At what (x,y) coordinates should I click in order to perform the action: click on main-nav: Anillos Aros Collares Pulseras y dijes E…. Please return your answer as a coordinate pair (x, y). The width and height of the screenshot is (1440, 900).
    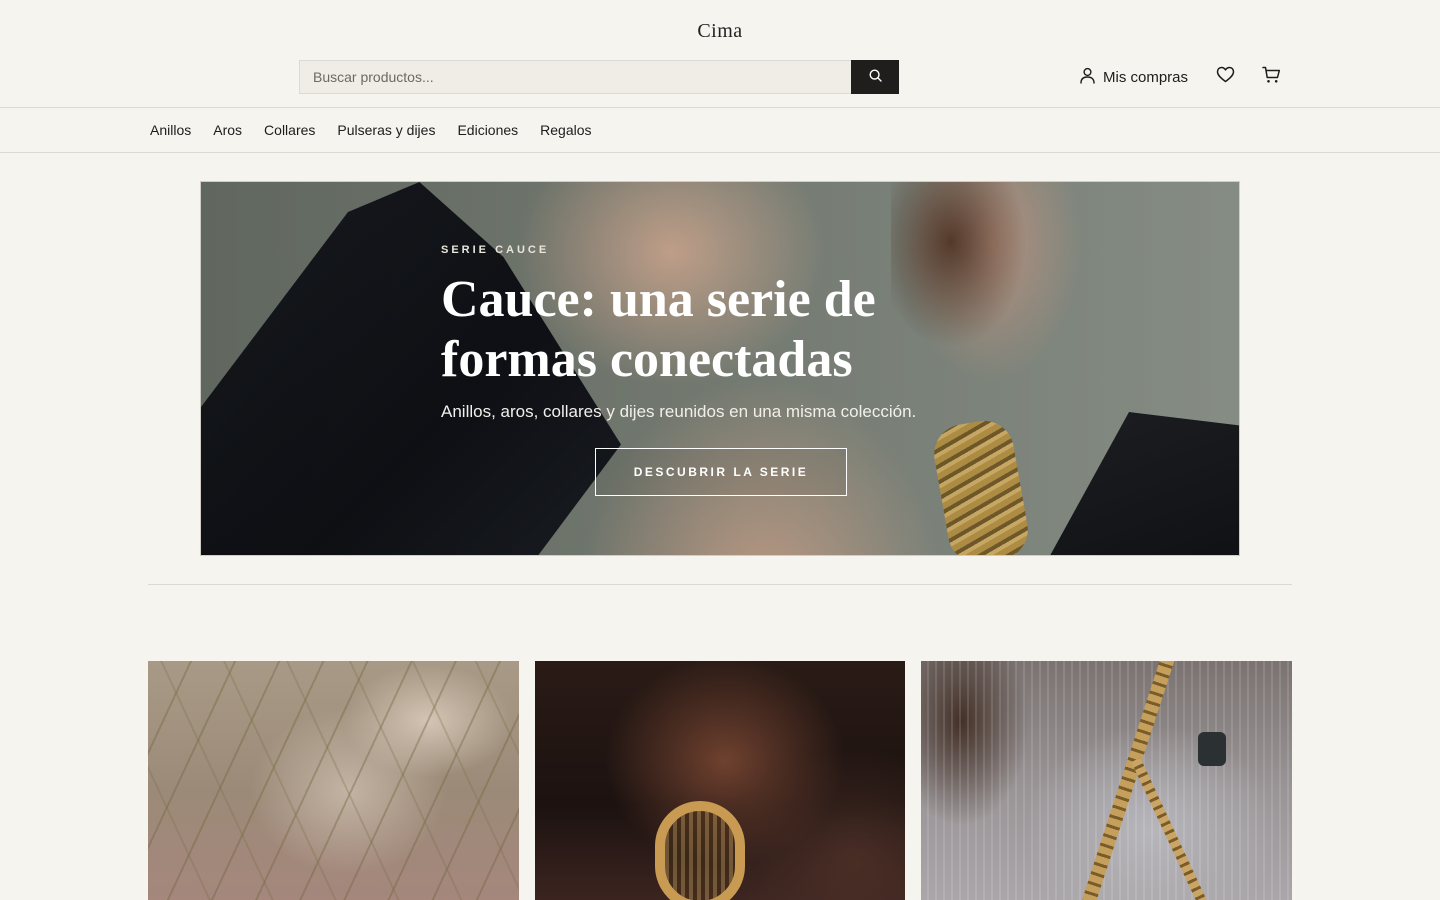
    Looking at the image, I should click on (720, 130).